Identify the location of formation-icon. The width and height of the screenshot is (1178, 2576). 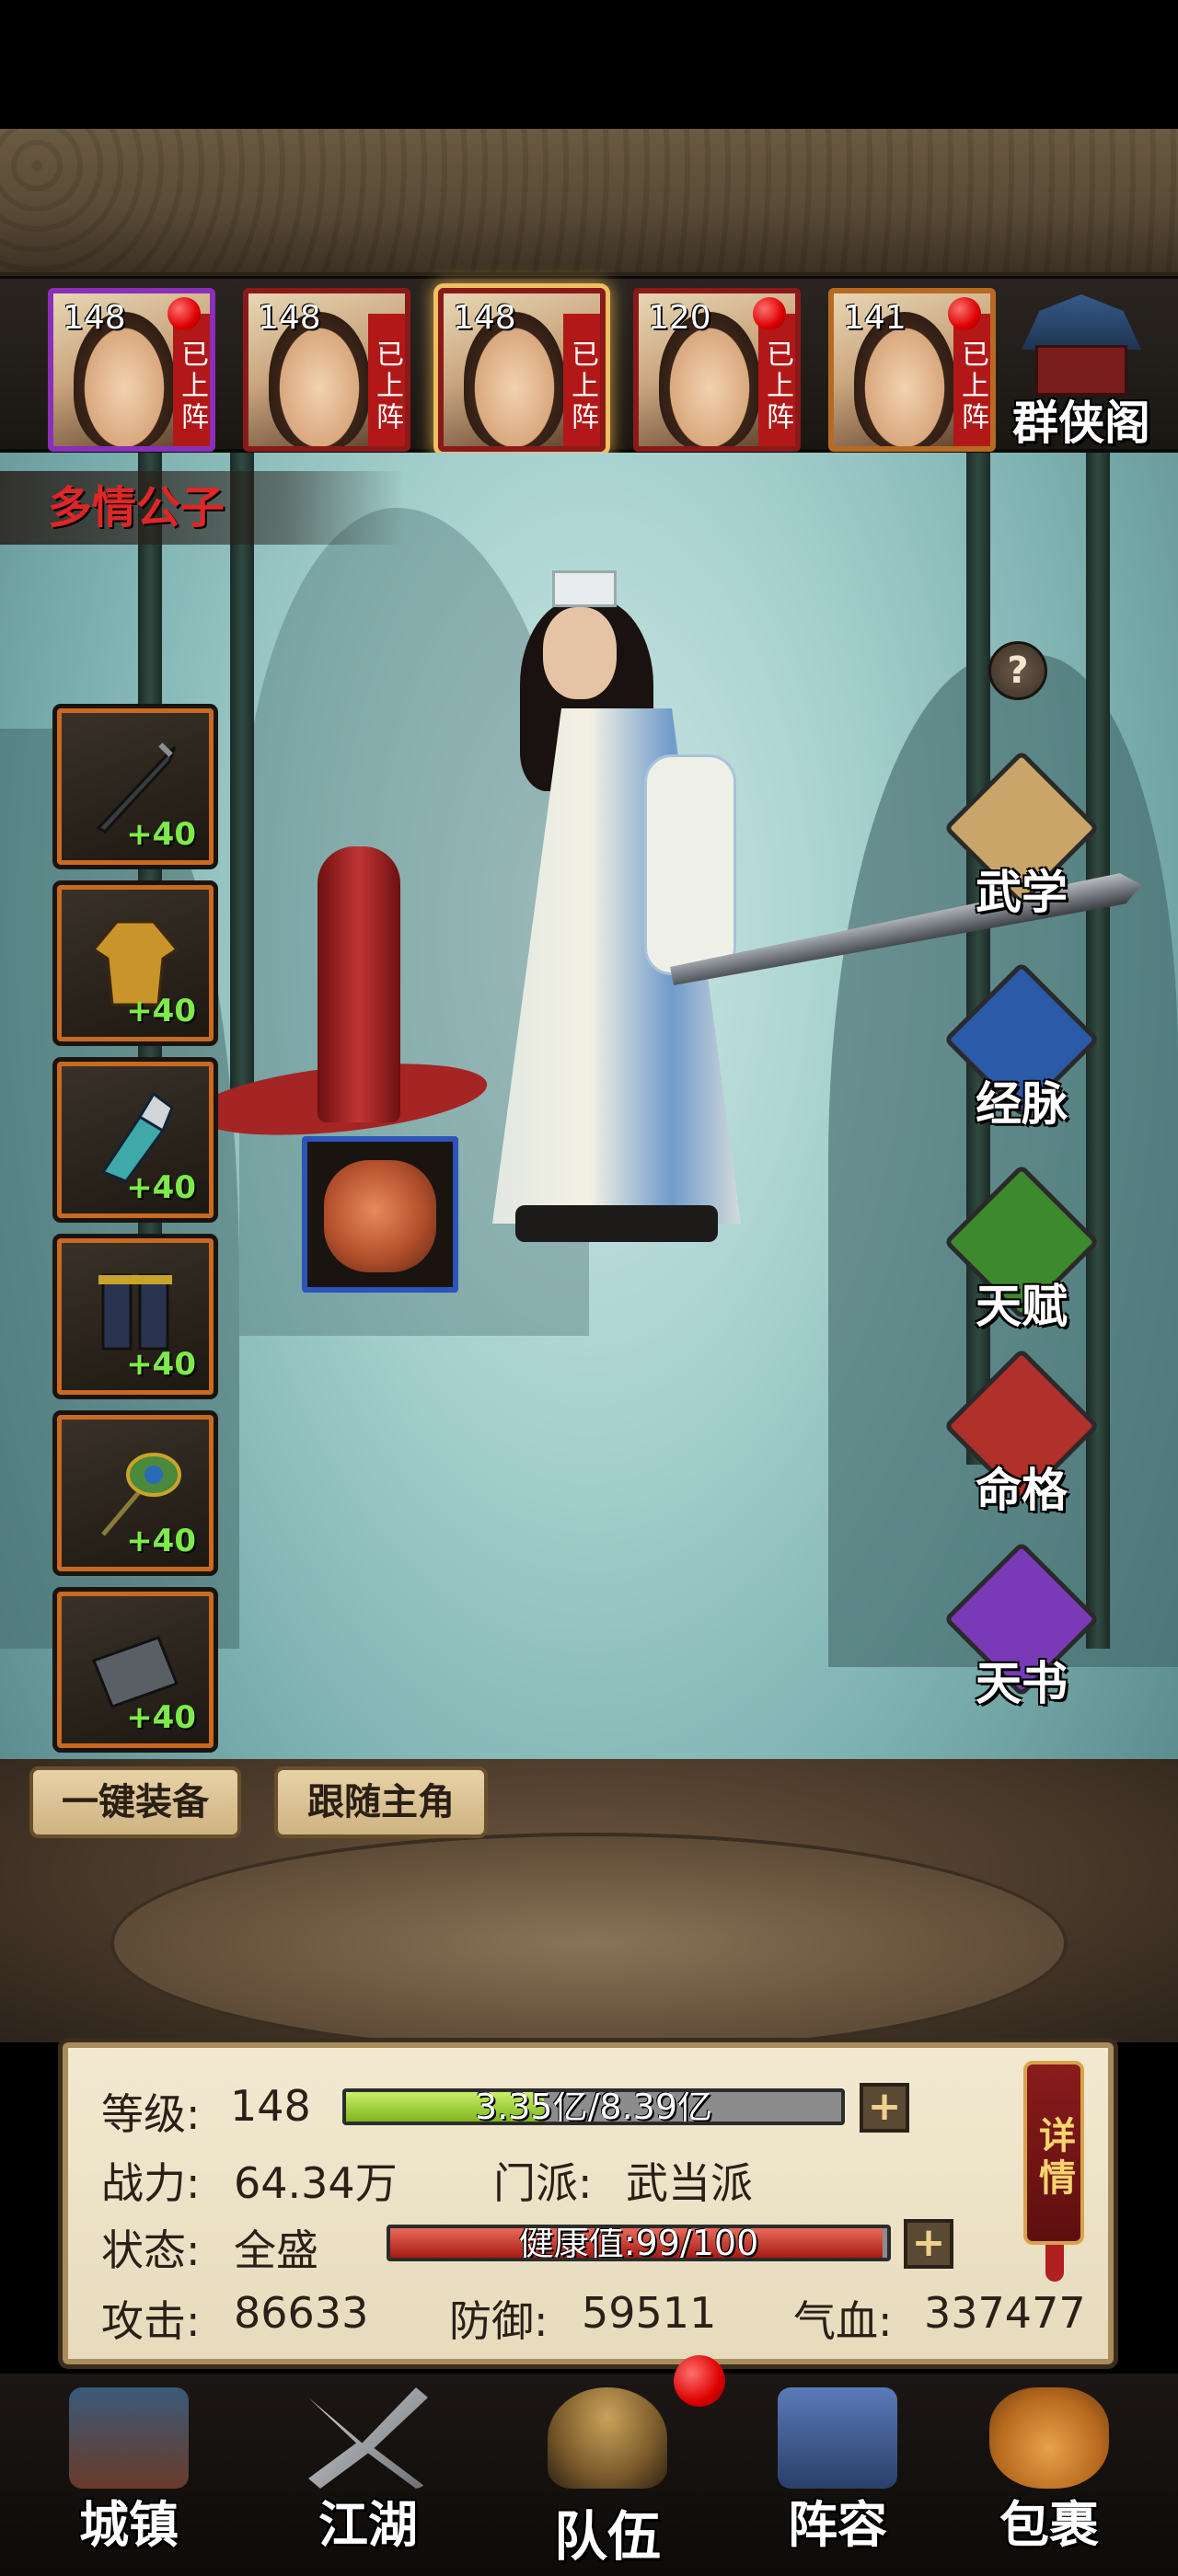
(837, 2438).